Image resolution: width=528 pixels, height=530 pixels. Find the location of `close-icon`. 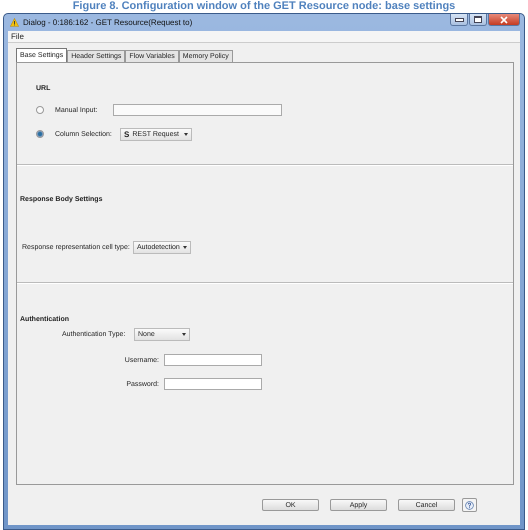

close-icon is located at coordinates (504, 20).